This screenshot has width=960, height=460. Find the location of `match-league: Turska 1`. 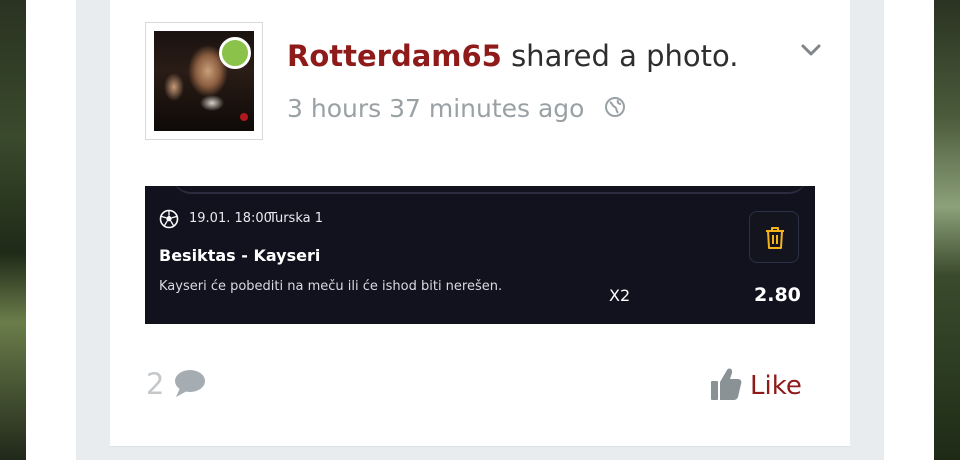

match-league: Turska 1 is located at coordinates (296, 218).